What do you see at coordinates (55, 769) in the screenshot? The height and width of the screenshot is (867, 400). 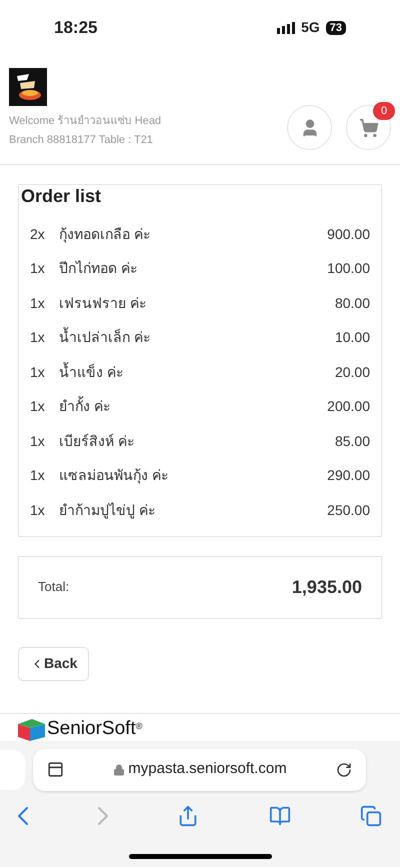 I see `page-menu-icon` at bounding box center [55, 769].